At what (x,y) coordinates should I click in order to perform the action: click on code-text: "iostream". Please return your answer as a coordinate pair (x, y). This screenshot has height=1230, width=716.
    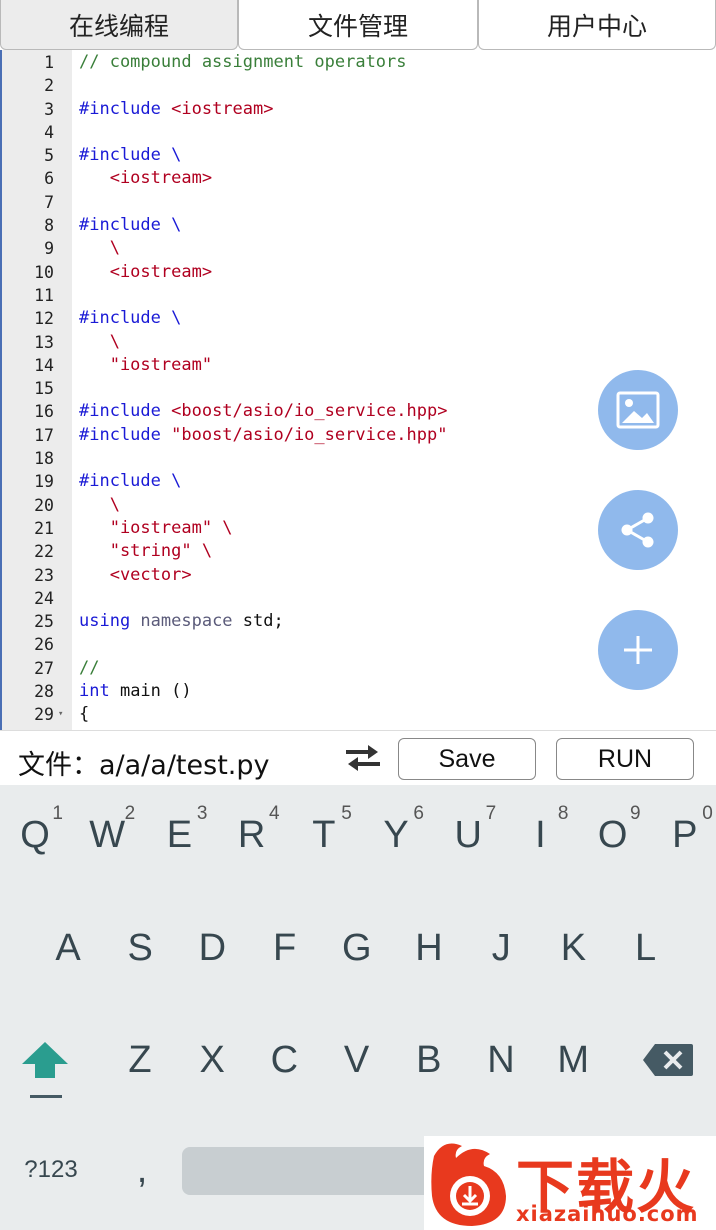
    Looking at the image, I should click on (145, 365).